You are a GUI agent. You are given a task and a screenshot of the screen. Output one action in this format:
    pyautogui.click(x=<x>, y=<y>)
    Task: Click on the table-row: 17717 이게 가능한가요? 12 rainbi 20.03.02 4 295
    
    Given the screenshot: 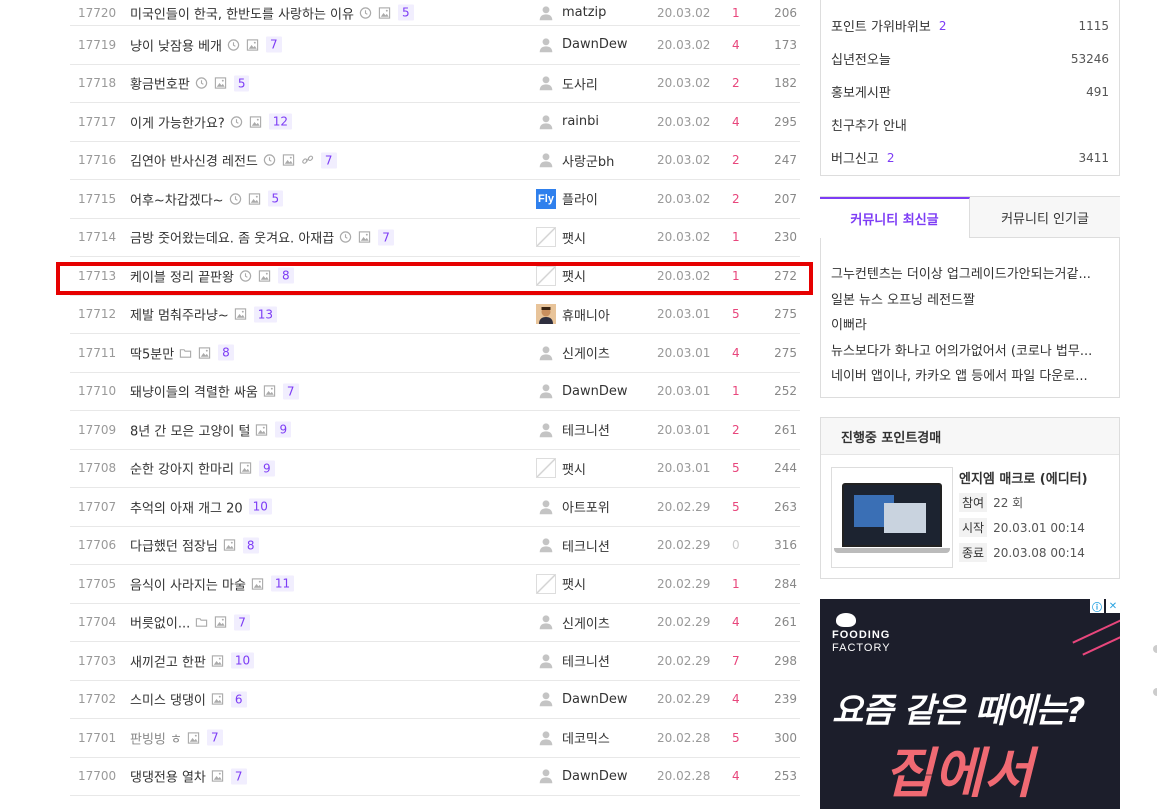 What is the action you would take?
    pyautogui.click(x=435, y=122)
    